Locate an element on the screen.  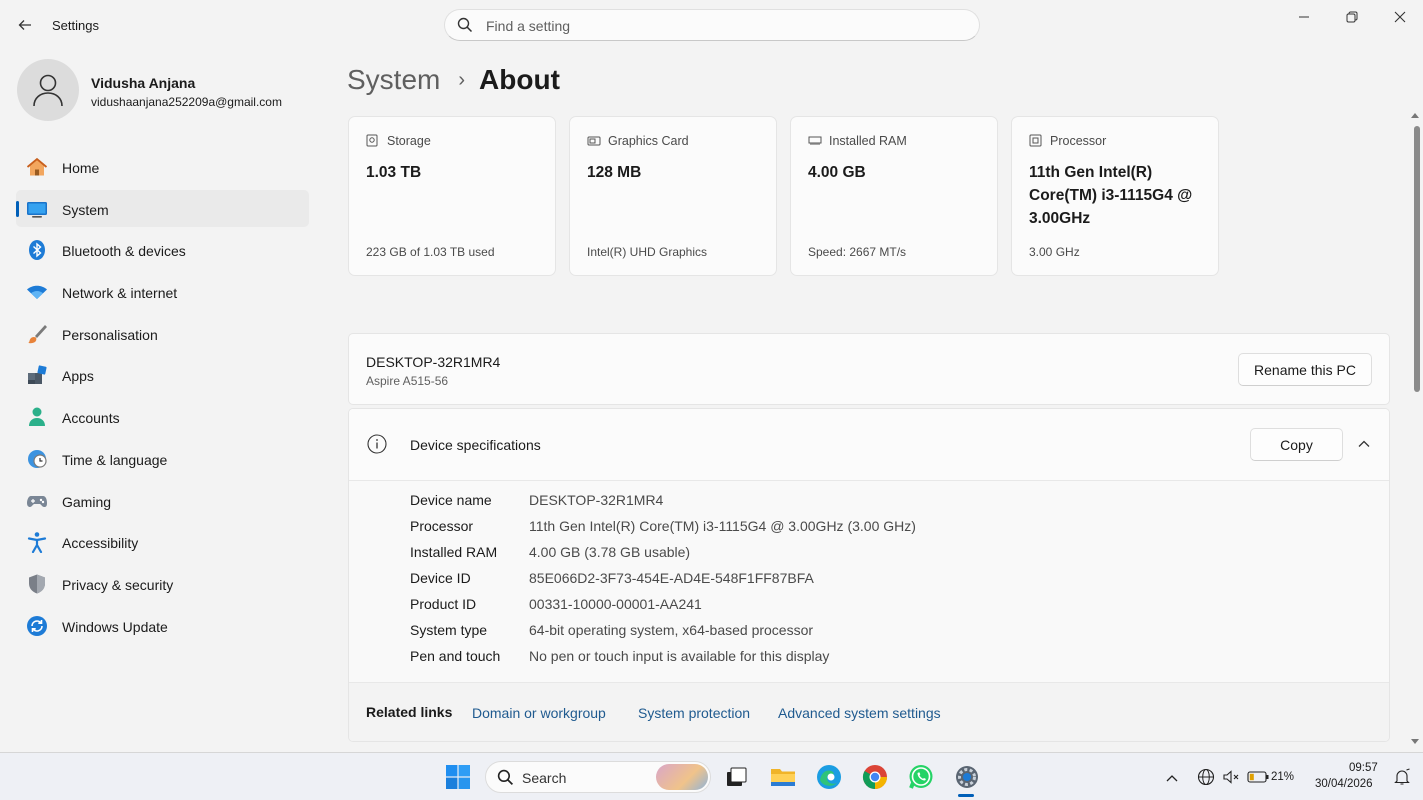
cpu-icon is located at coordinates (1035, 143).